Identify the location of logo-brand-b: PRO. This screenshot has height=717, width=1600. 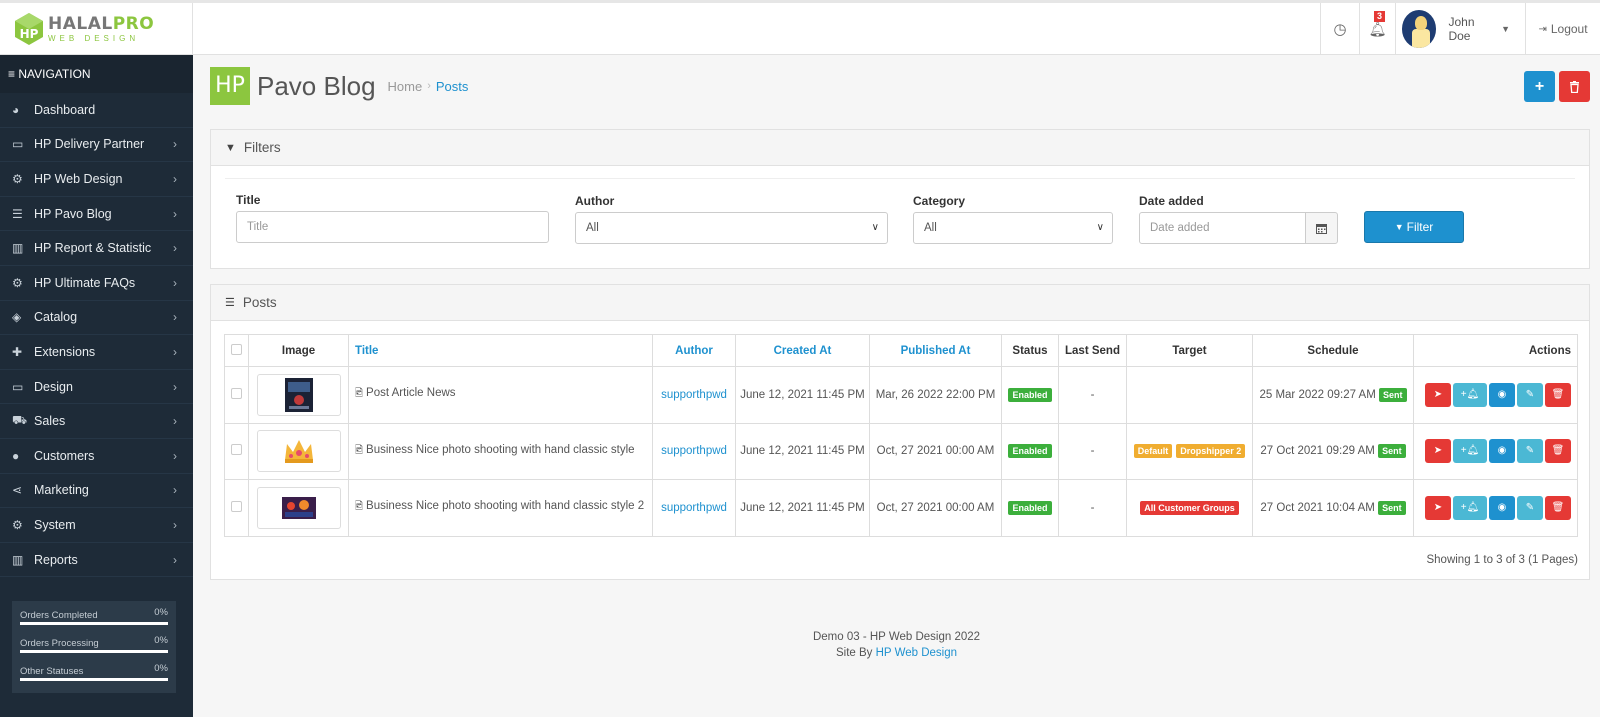
(133, 23).